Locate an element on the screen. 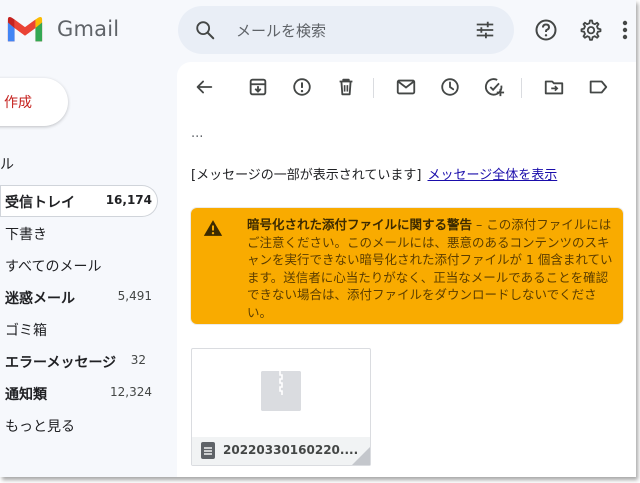 This screenshot has width=640, height=483. search-bar is located at coordinates (346, 30).